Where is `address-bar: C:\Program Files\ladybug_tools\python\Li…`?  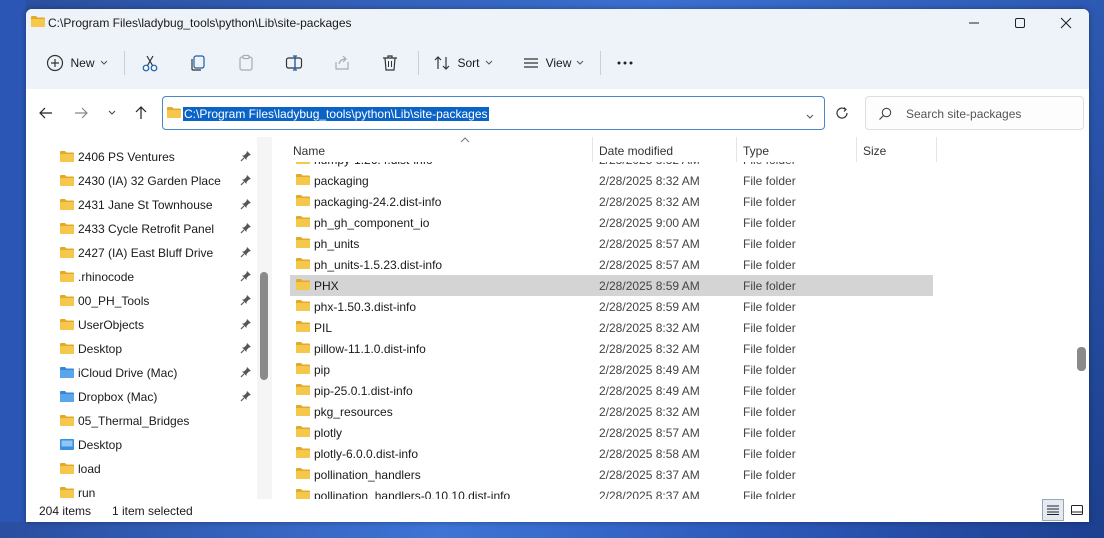 address-bar: C:\Program Files\ladybug_tools\python\Li… is located at coordinates (493, 113).